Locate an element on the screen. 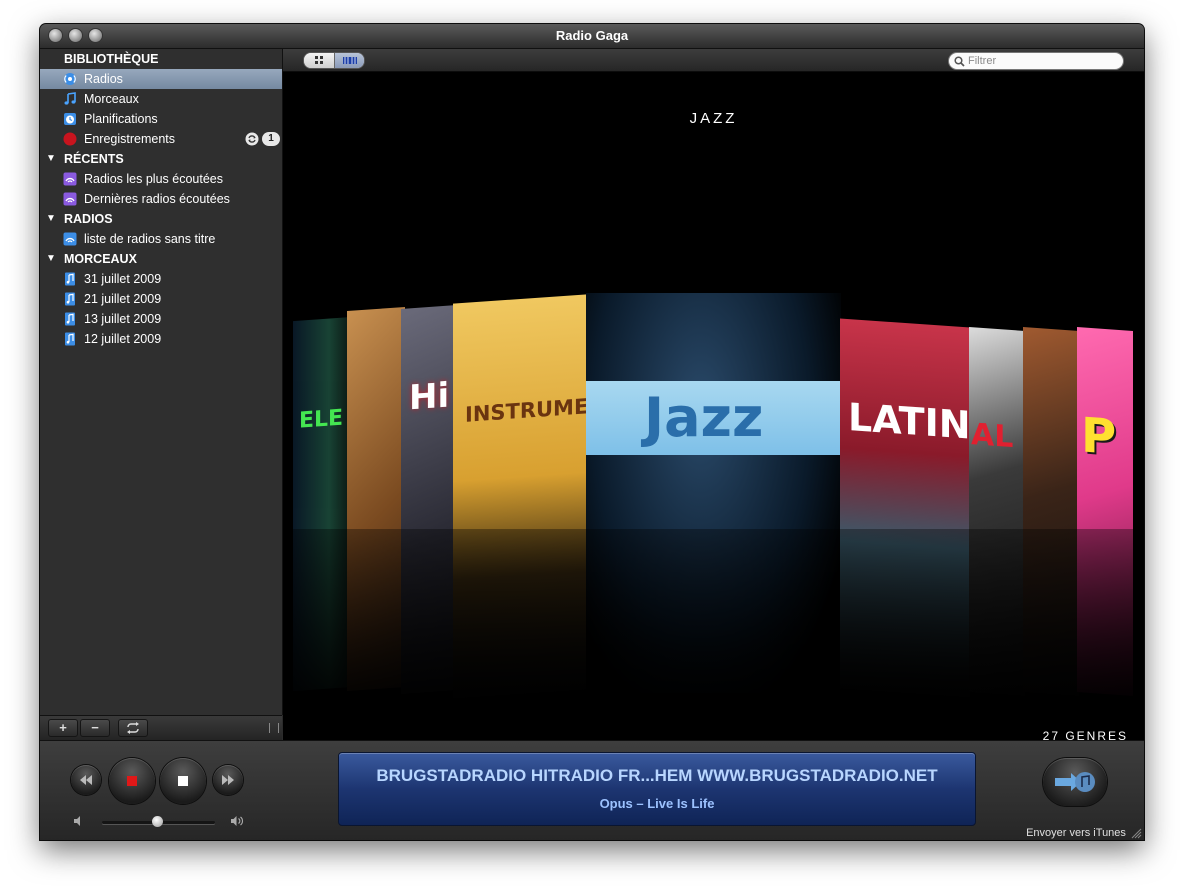 Image resolution: width=1184 pixels, height=894 pixels. sidebar-item-most-played: Radios les plus écoutées is located at coordinates (161, 179).